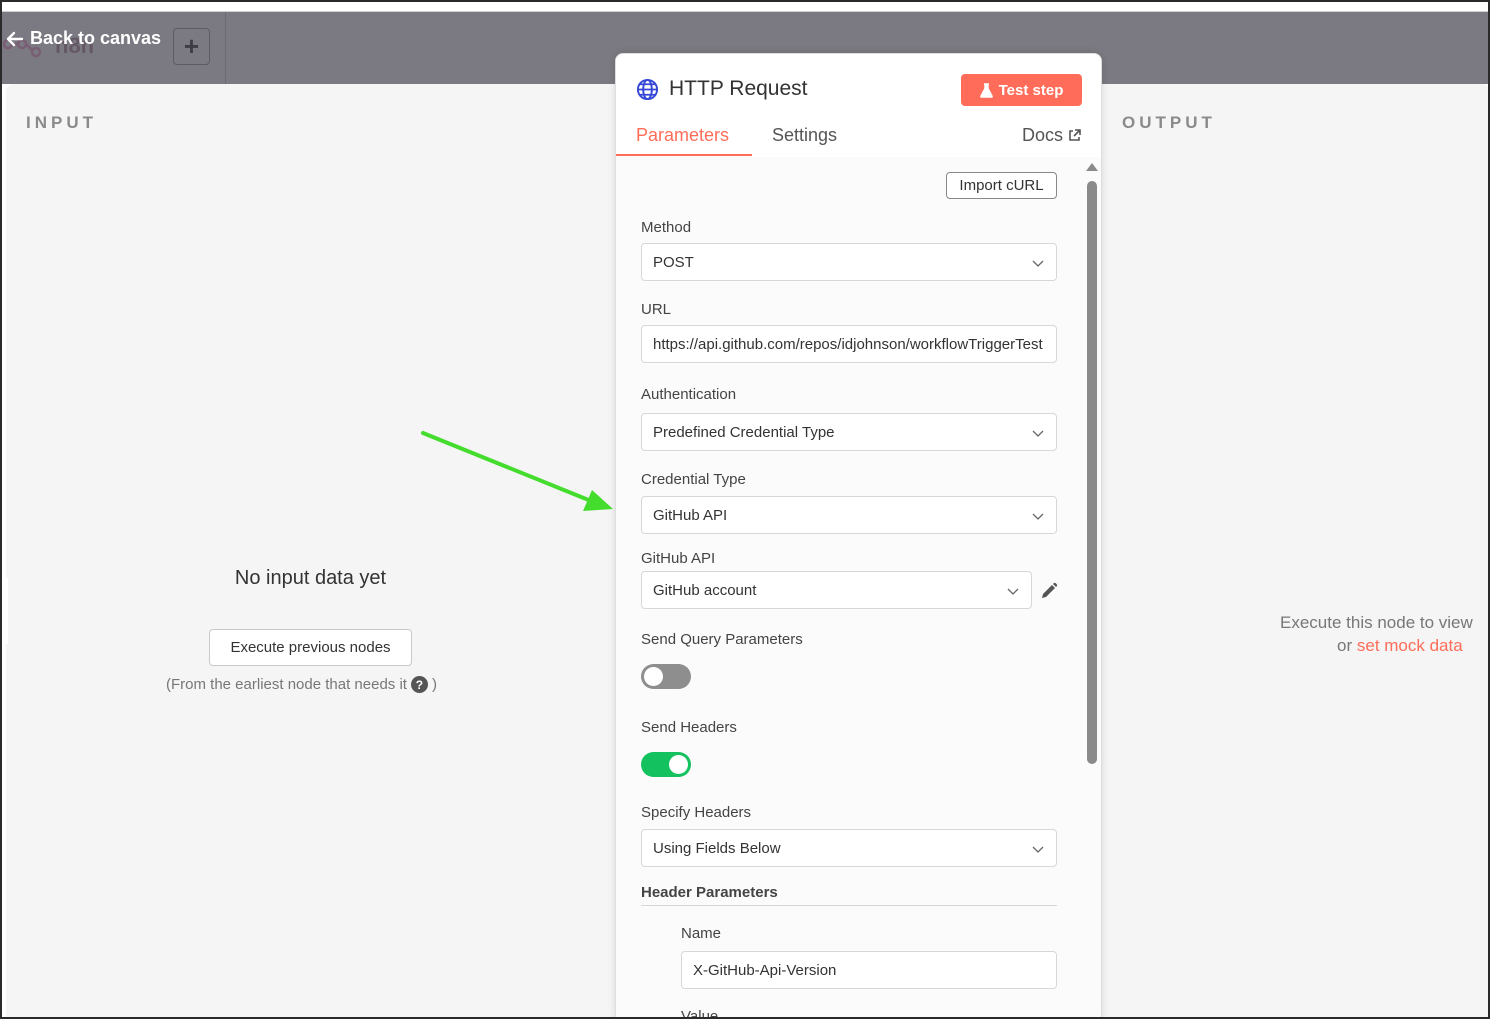  Describe the element at coordinates (419, 684) in the screenshot. I see `help-icon: ?` at that location.